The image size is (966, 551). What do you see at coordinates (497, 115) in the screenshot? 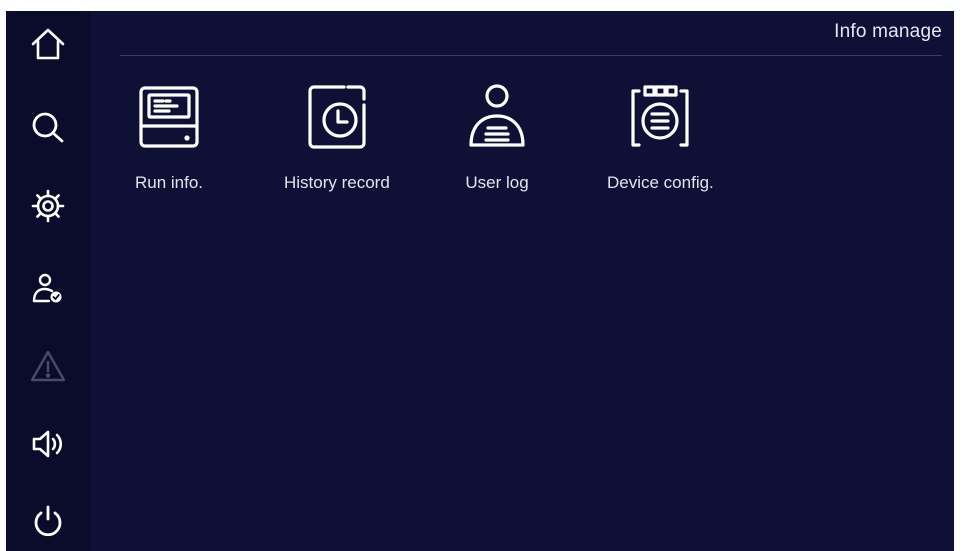
I see `user-log-icon` at bounding box center [497, 115].